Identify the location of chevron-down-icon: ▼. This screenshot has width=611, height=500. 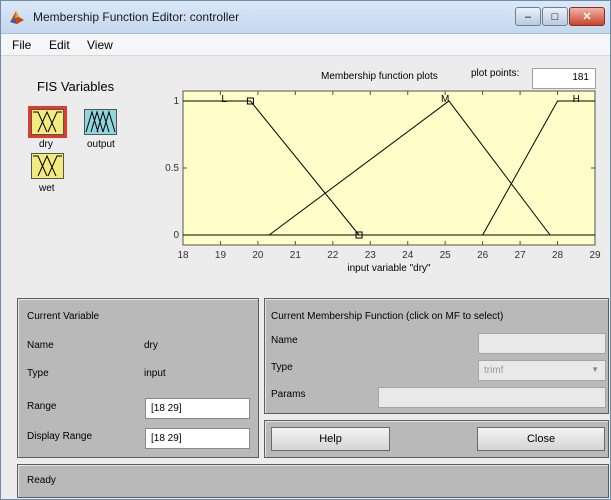
(595, 369).